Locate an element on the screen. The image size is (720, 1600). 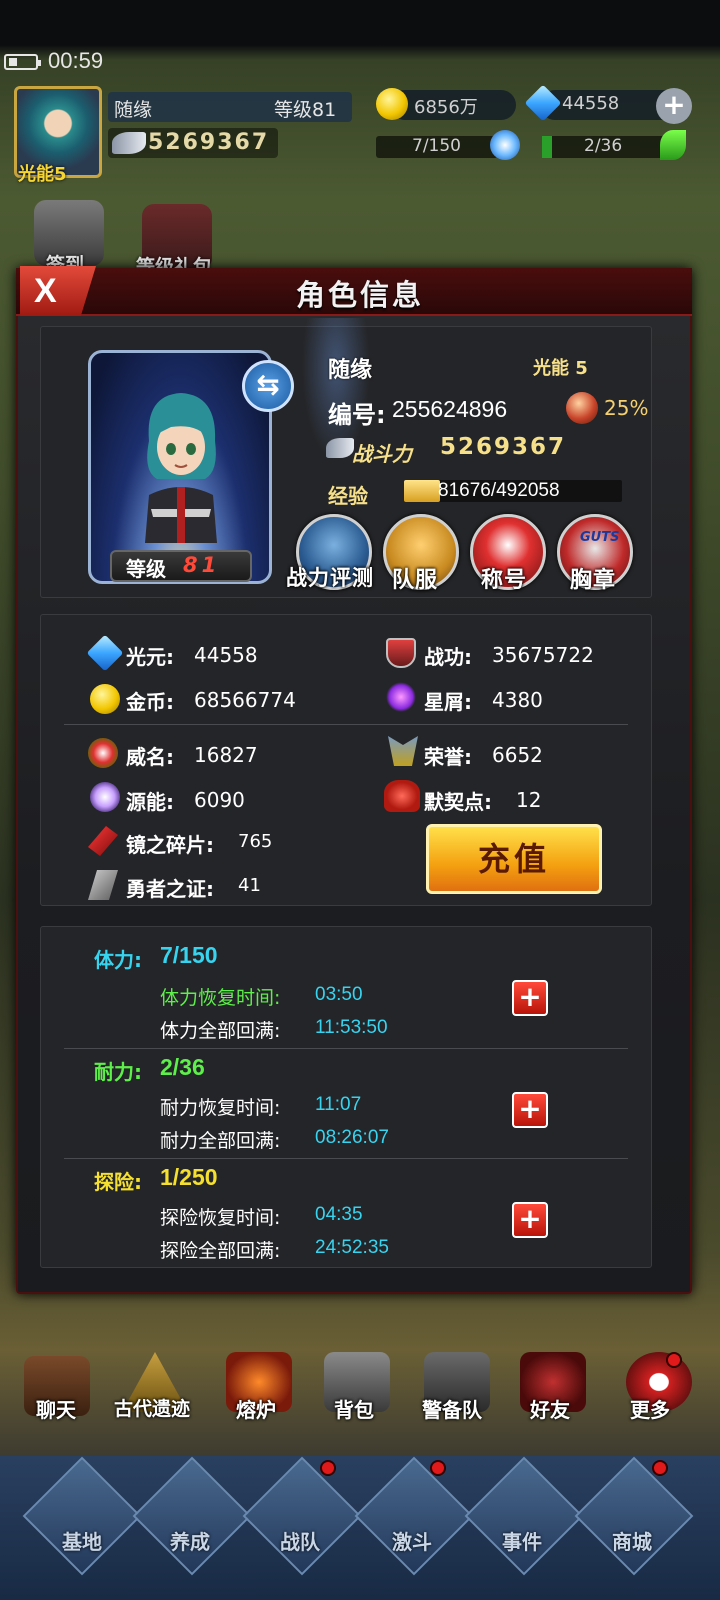
naili-full-value: 08:26:07 is located at coordinates (352, 1137).